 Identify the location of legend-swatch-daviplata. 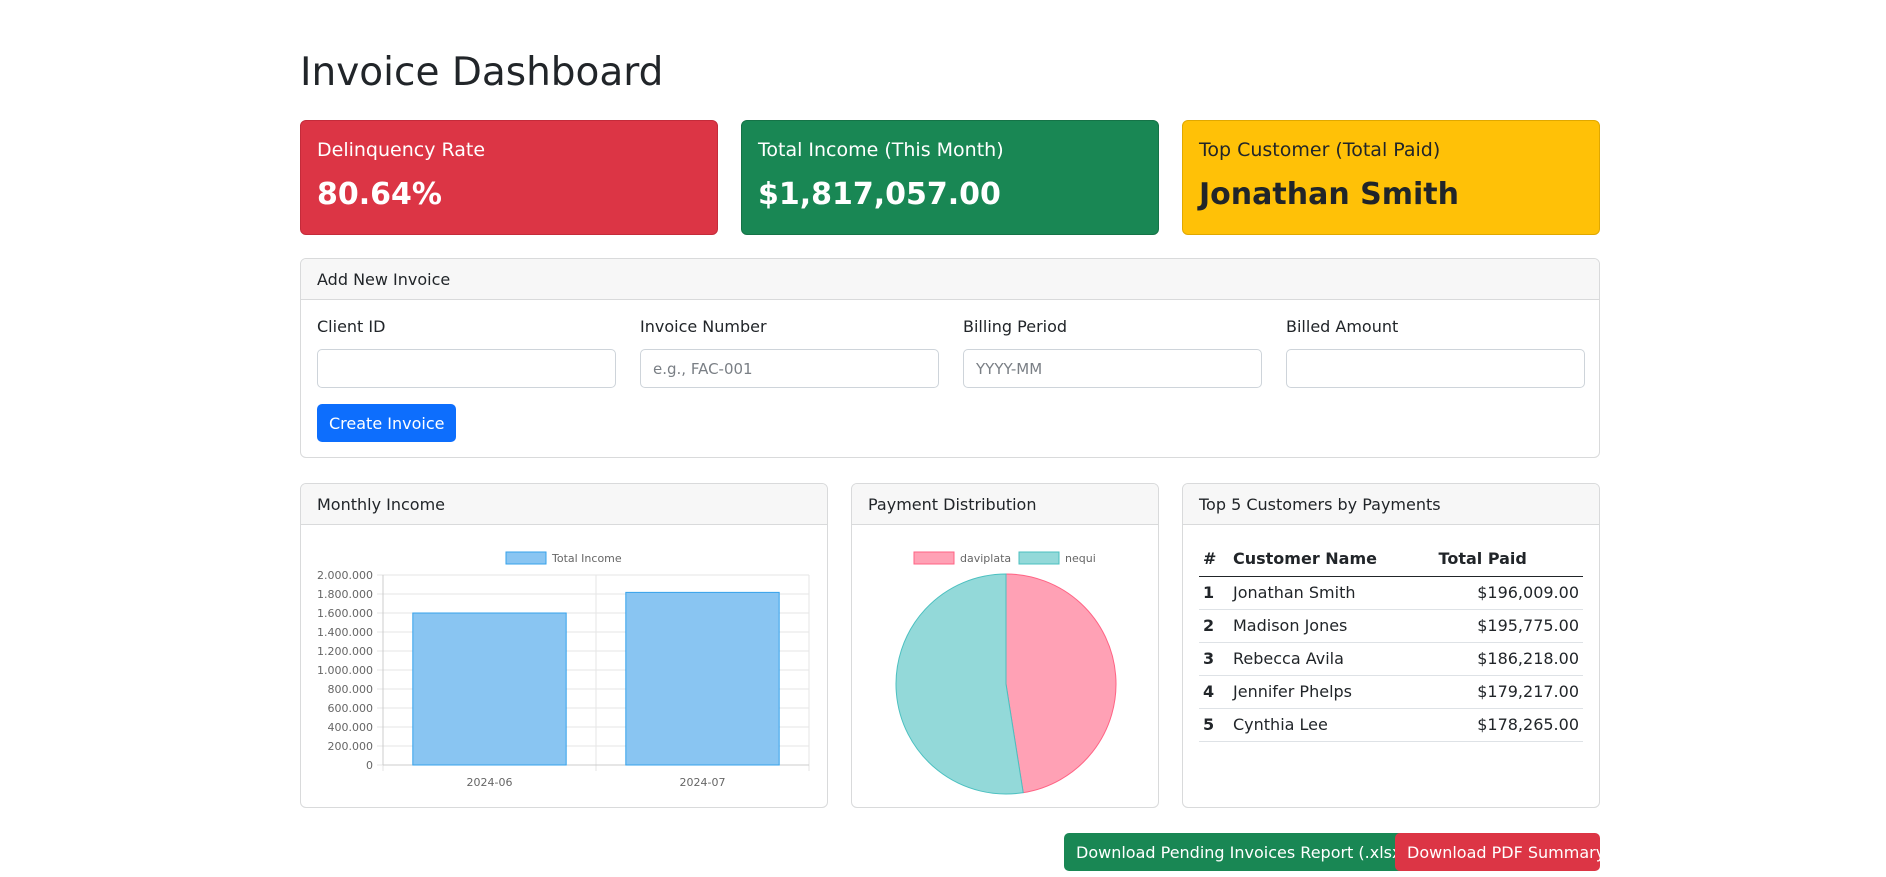
(934, 558).